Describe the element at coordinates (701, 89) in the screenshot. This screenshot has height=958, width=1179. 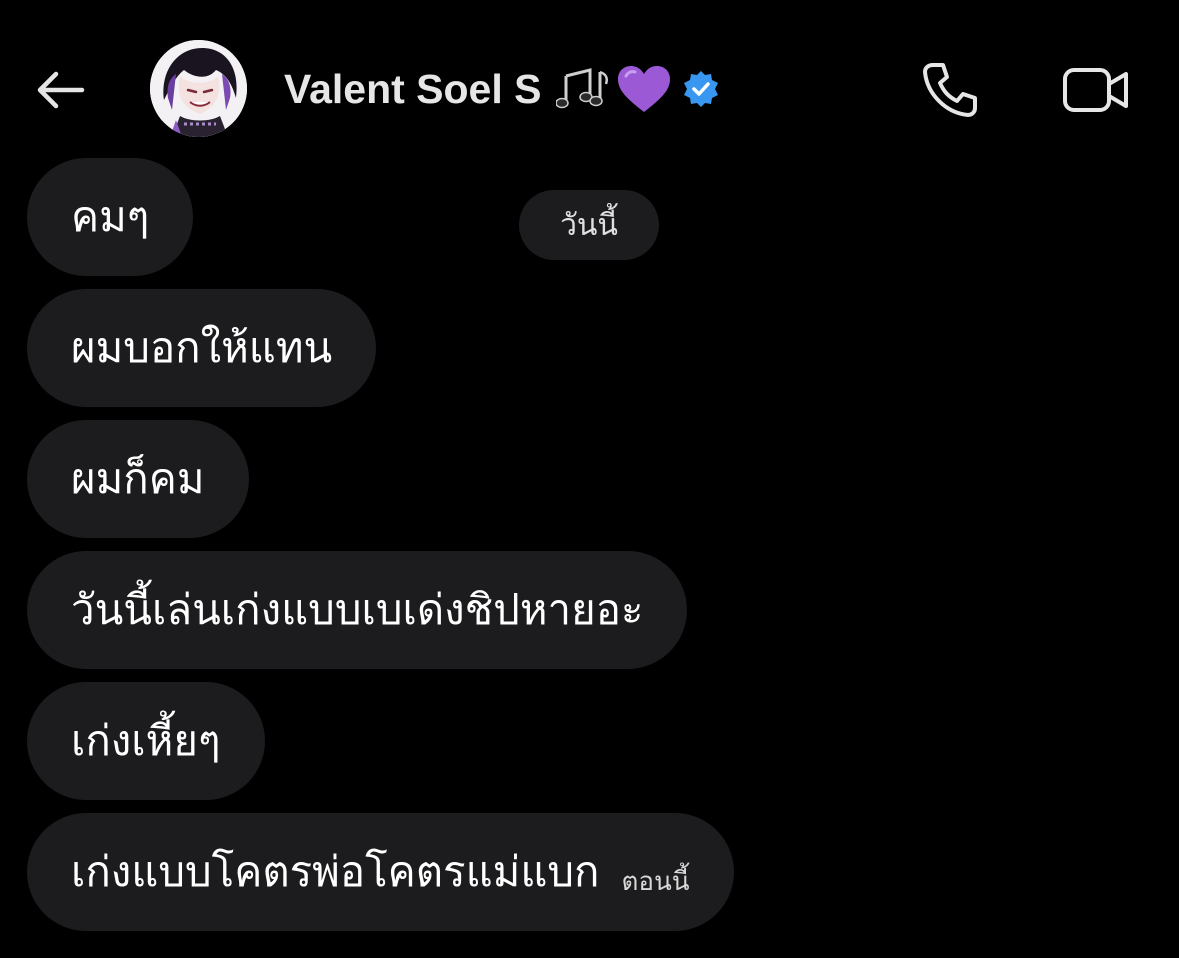
I see `verified-badge-icon` at that location.